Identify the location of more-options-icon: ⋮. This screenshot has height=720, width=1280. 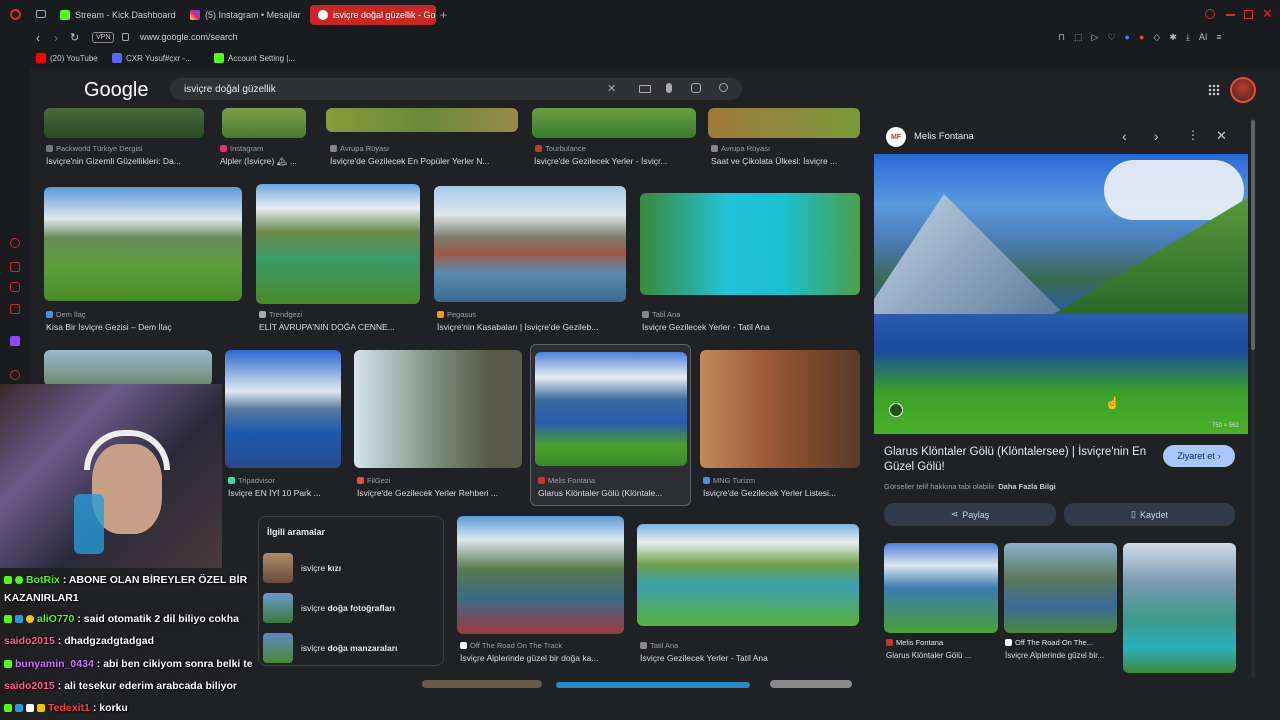
(1193, 135).